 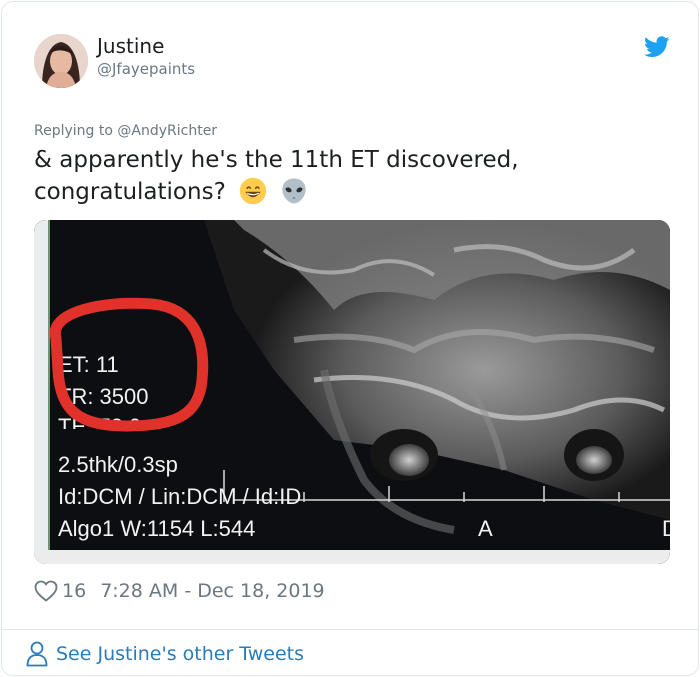 What do you see at coordinates (350, 629) in the screenshot?
I see `divider` at bounding box center [350, 629].